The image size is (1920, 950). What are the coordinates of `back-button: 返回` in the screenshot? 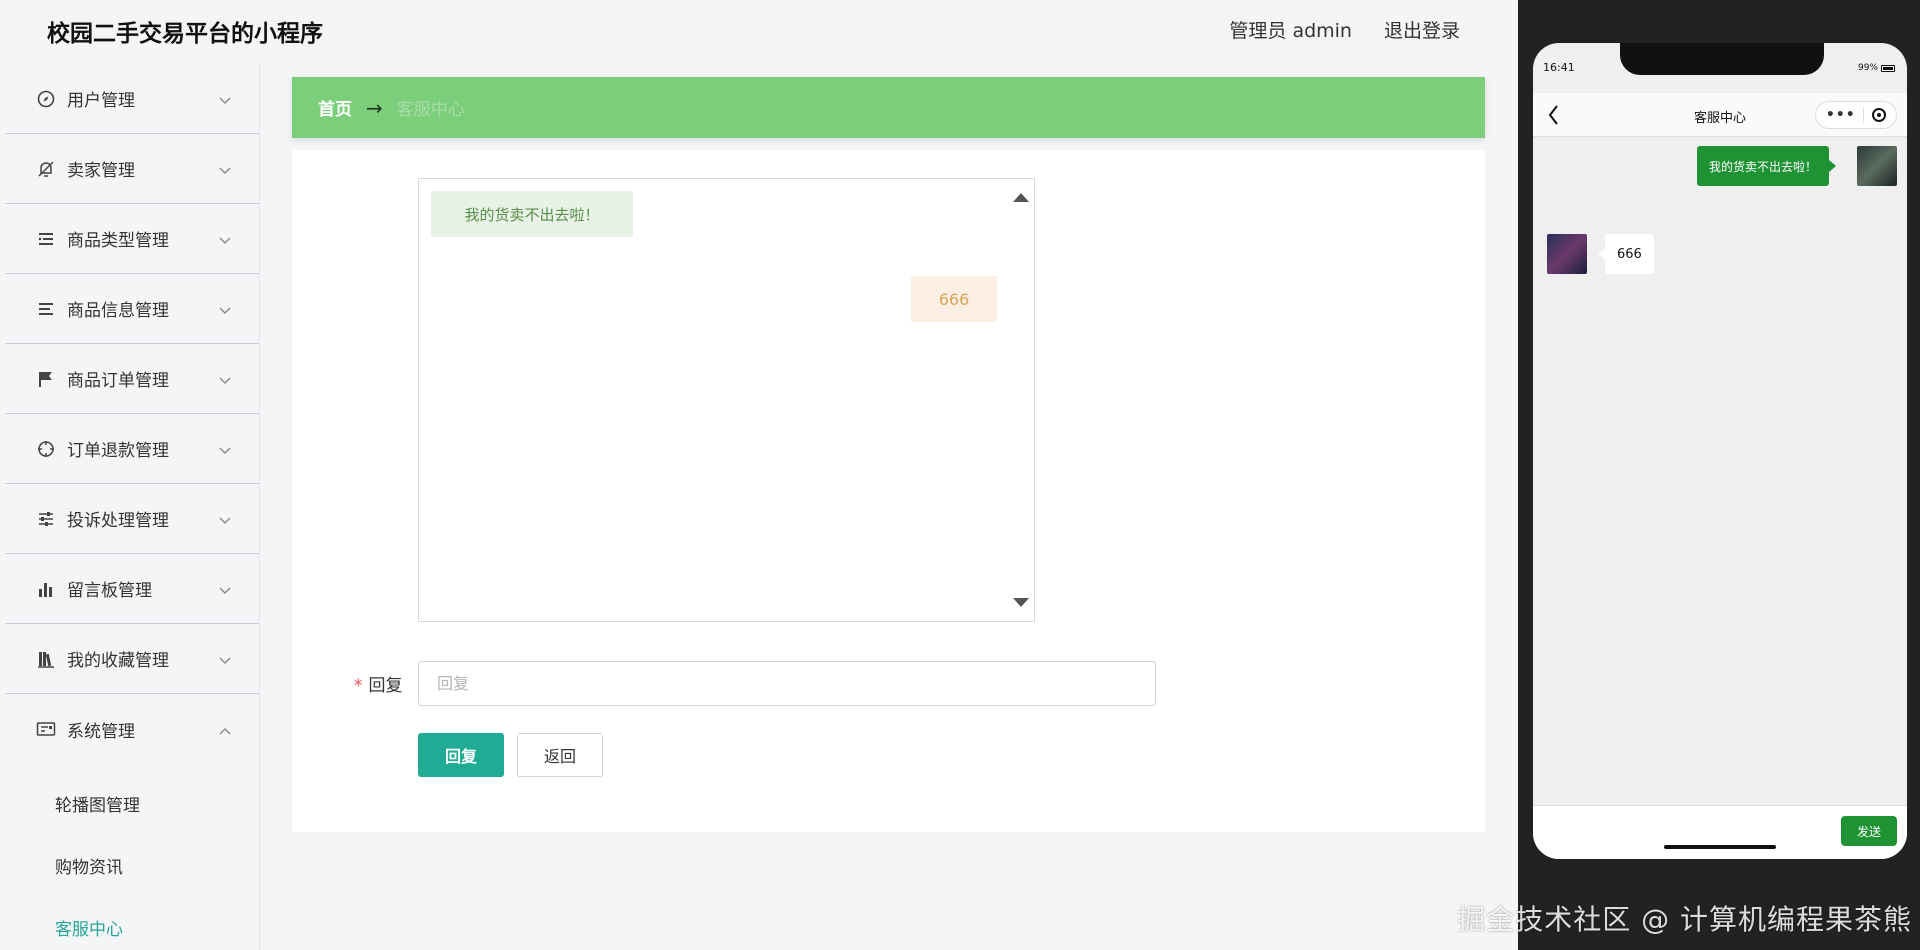 It's located at (560, 755).